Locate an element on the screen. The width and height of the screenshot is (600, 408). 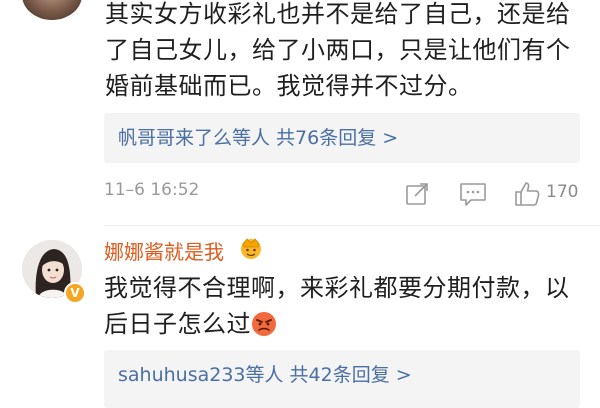
replies-link: 帆哥哥来了么等人 共76条回复 > is located at coordinates (342, 138).